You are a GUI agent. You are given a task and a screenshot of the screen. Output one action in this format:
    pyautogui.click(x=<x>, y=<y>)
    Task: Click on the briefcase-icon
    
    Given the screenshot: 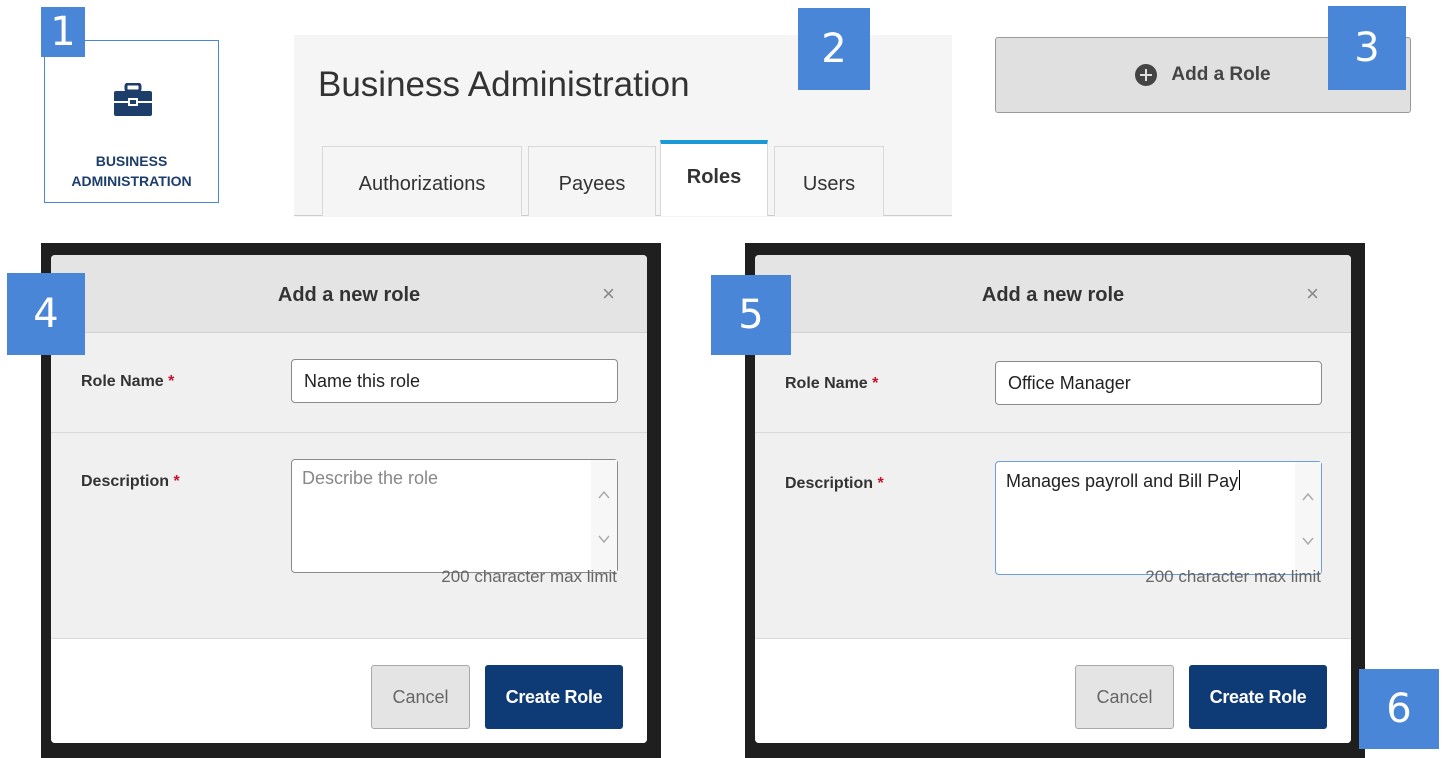 What is the action you would take?
    pyautogui.click(x=133, y=99)
    